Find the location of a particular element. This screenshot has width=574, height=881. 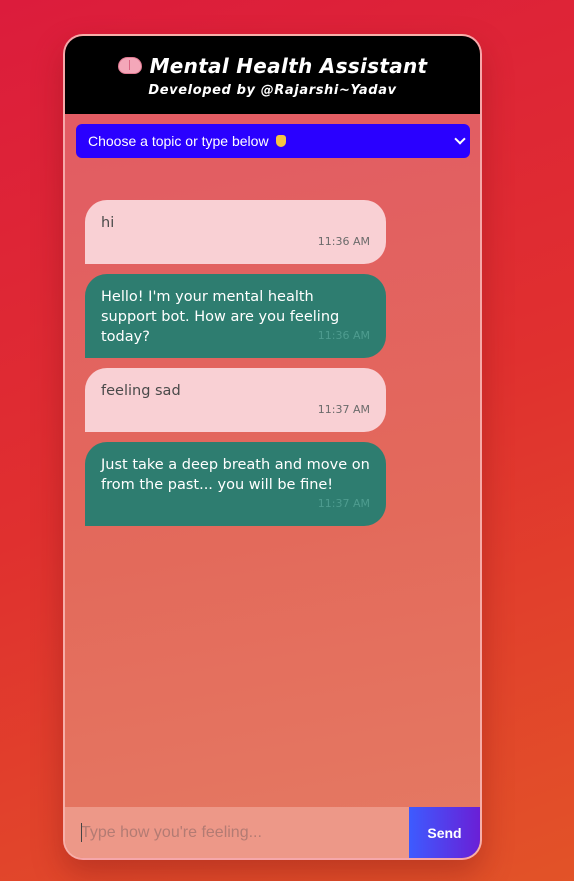

pointing-down-icon is located at coordinates (281, 141).